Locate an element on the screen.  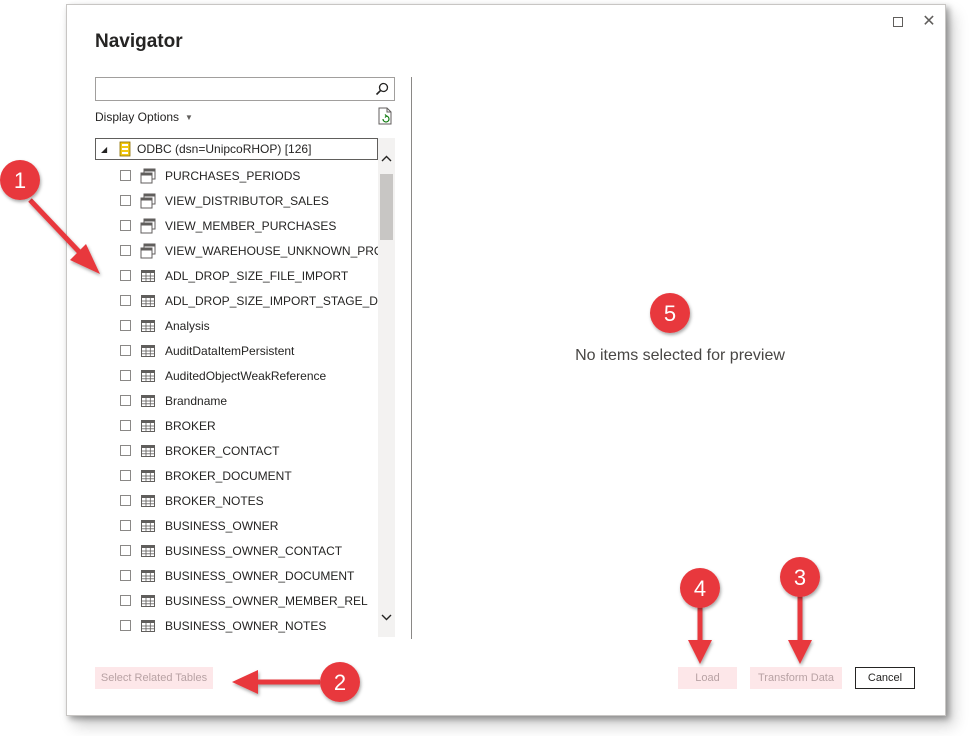
maximize-button is located at coordinates (898, 22).